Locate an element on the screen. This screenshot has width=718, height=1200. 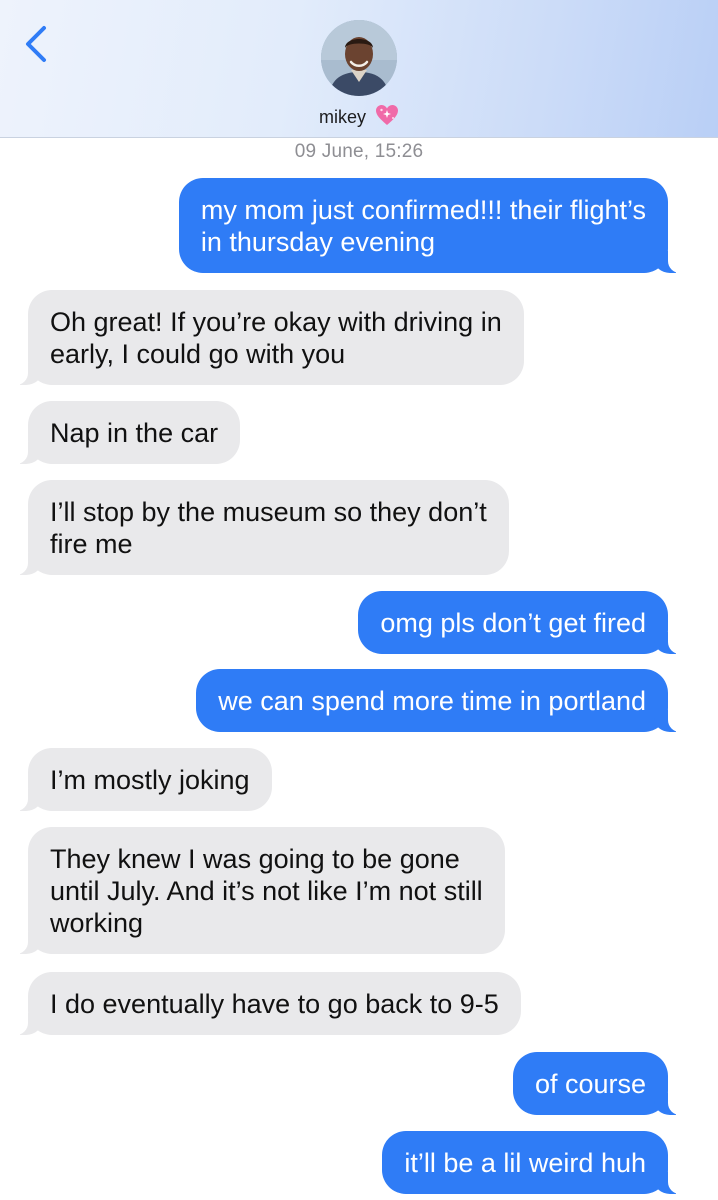
message-text-line: omg pls don’t get fired is located at coordinates (513, 623).